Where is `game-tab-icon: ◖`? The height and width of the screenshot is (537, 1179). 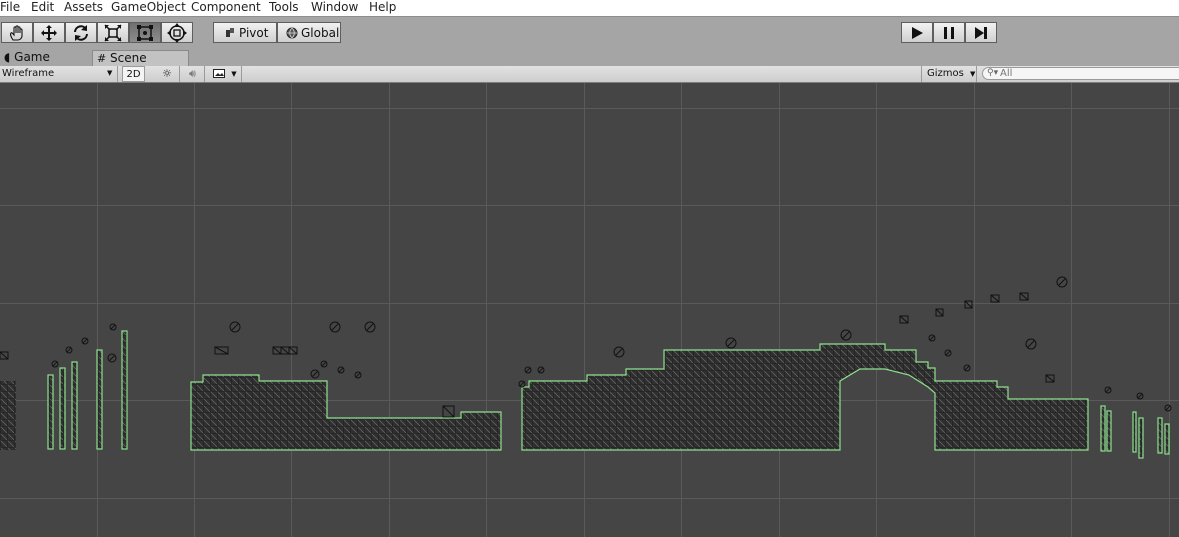 game-tab-icon: ◖ is located at coordinates (7, 57).